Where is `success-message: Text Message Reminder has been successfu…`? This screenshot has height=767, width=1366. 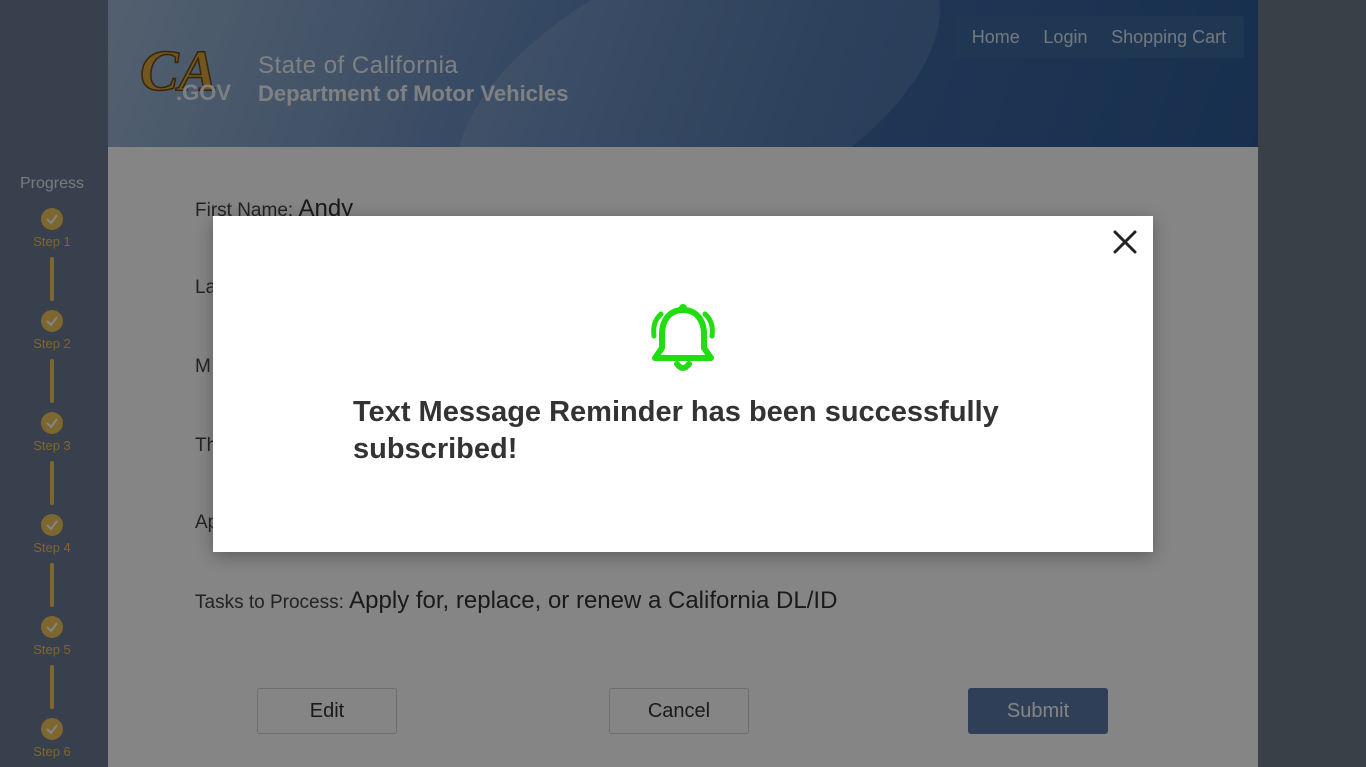 success-message: Text Message Reminder has been successfu… is located at coordinates (676, 430).